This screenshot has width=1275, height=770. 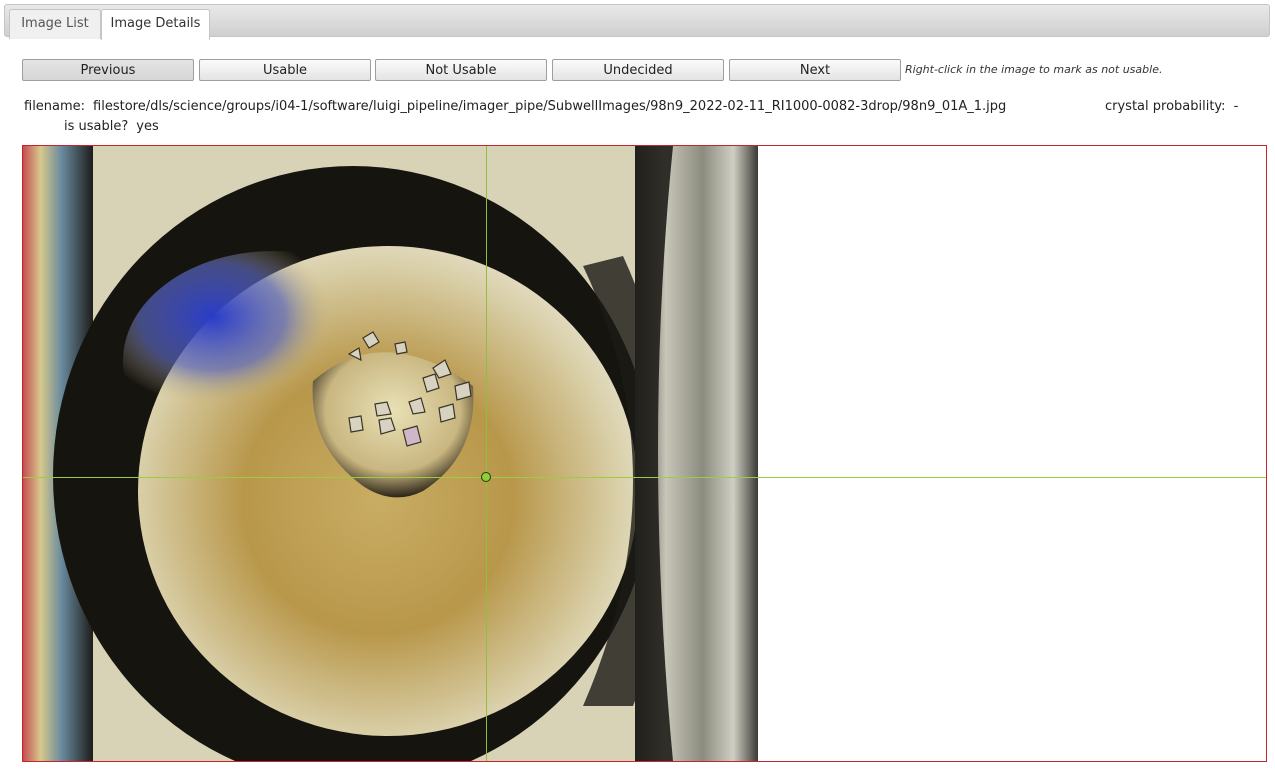 I want to click on usable-value: yes, so click(x=147, y=126).